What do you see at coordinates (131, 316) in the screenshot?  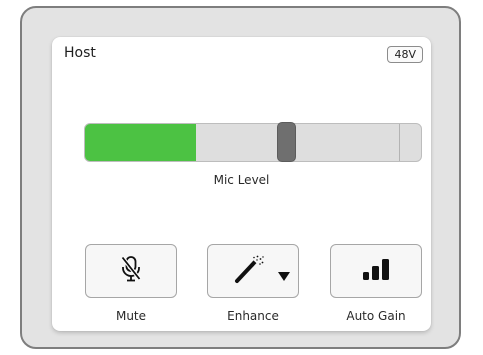 I see `mute-label: Mute` at bounding box center [131, 316].